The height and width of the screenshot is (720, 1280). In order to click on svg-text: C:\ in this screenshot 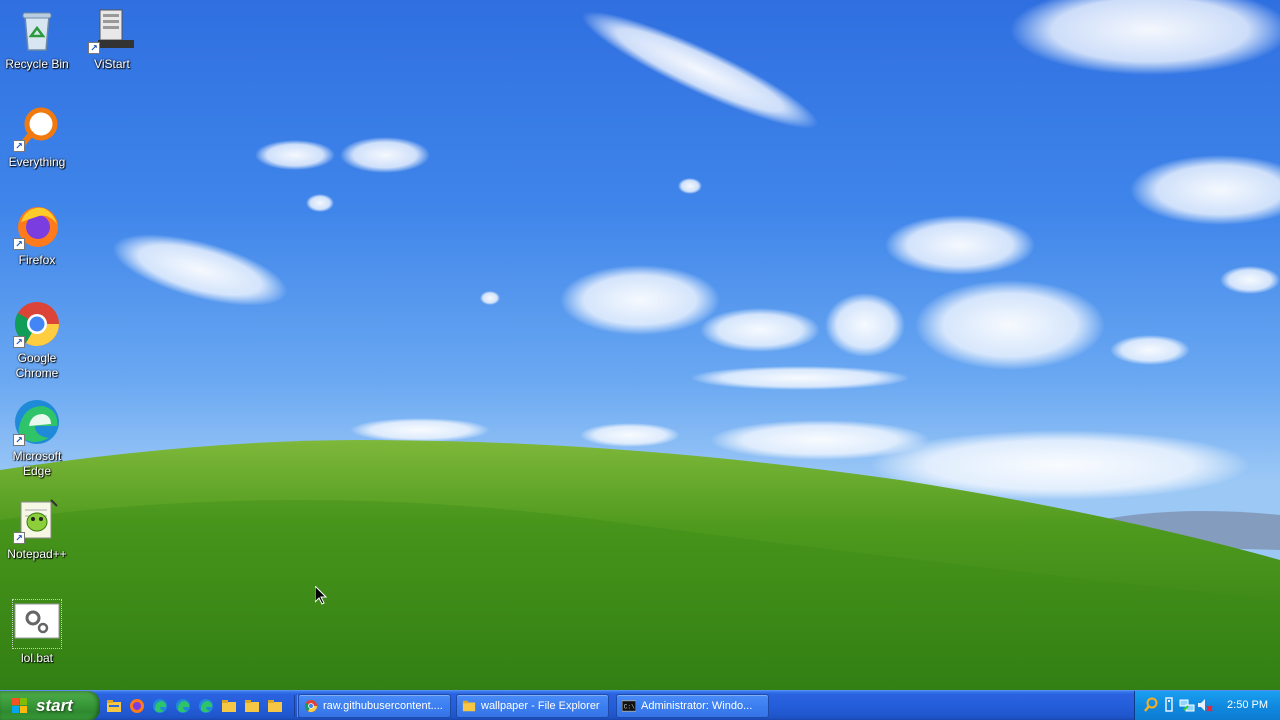, I will do `click(629, 707)`.